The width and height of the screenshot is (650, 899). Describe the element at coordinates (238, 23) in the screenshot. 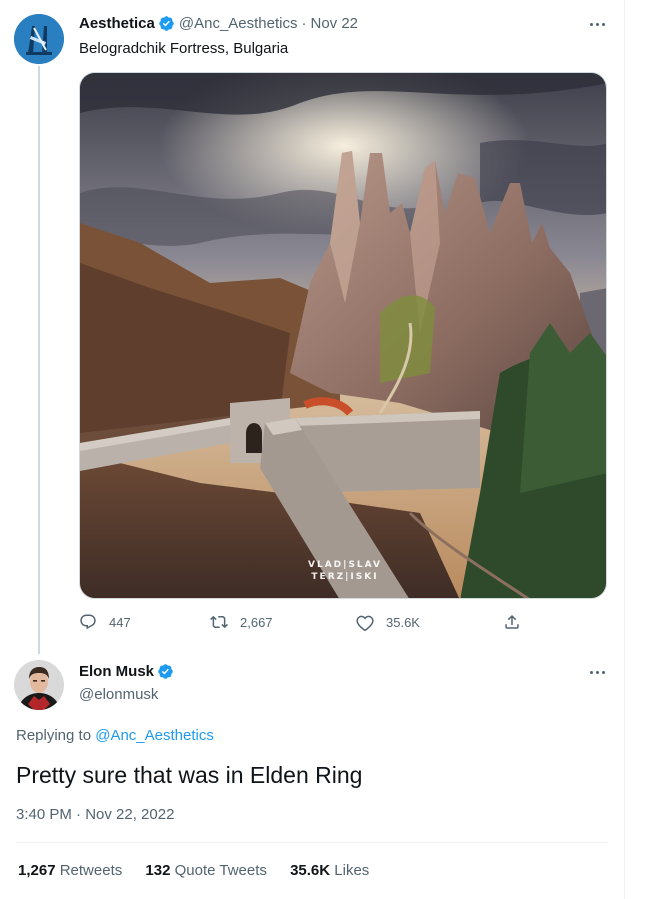

I see `author-handle: @Anc_Aesthetics` at that location.